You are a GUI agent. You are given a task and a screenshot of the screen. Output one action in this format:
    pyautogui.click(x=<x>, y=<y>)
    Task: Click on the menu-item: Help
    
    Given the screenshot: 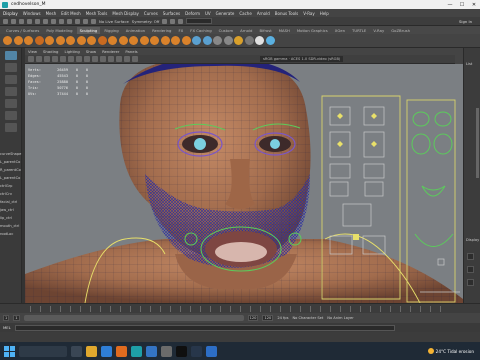 What is the action you would take?
    pyautogui.click(x=324, y=13)
    